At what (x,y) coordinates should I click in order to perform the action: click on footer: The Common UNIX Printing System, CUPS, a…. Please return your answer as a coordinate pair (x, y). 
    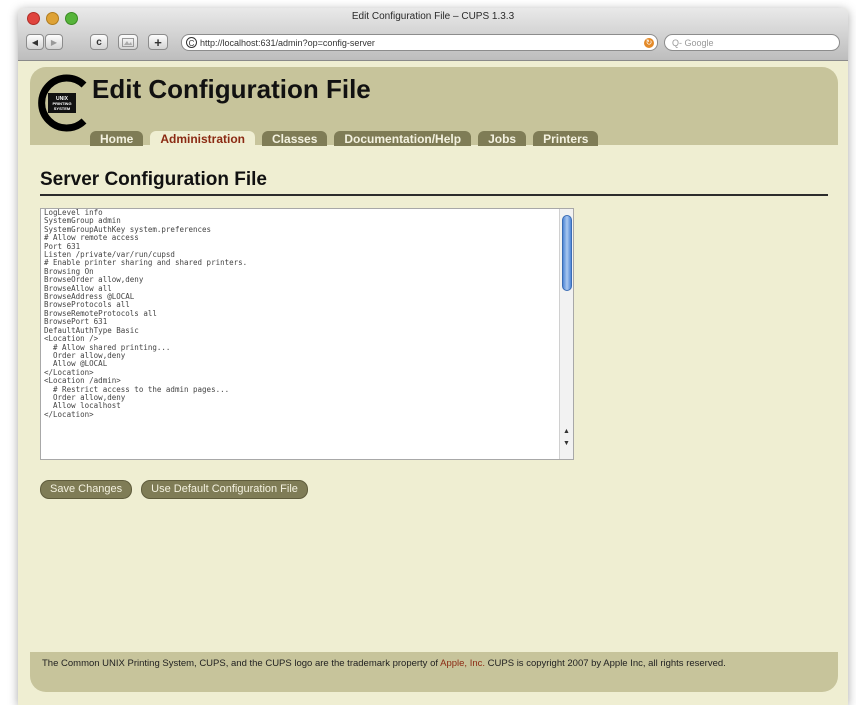
    Looking at the image, I should click on (434, 672).